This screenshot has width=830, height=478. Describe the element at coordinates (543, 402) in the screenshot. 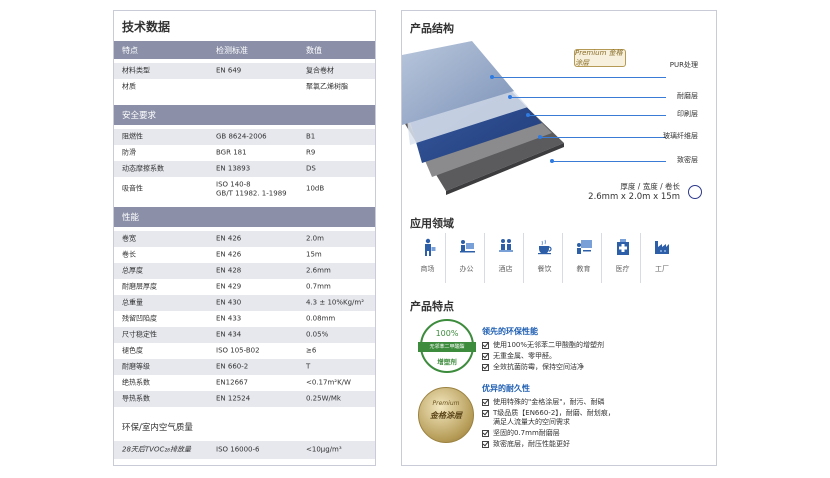

I see `durability-feature-item: 使用特殊的"金格涂层"，耐污、耐磷` at that location.